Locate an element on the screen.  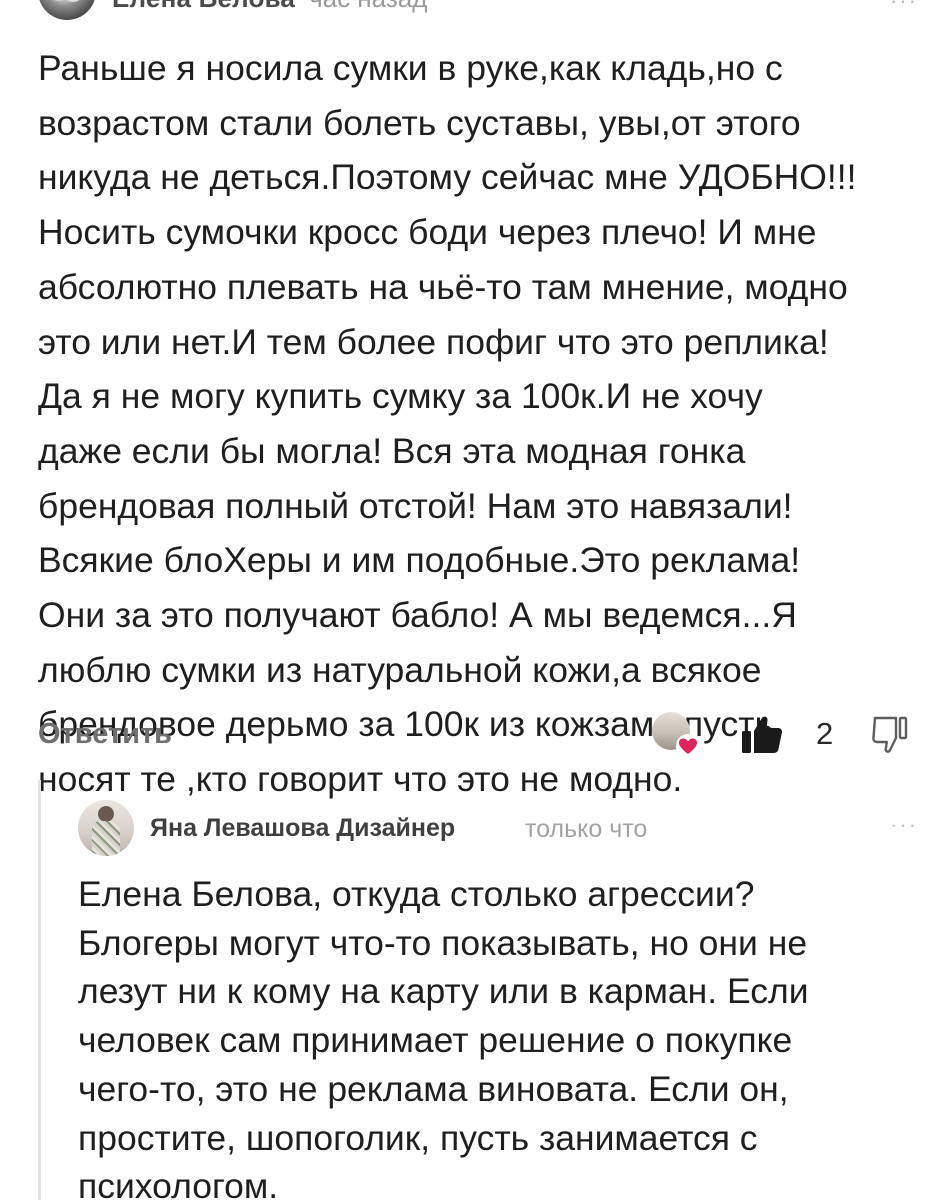
thumbs-down-icon is located at coordinates (890, 735).